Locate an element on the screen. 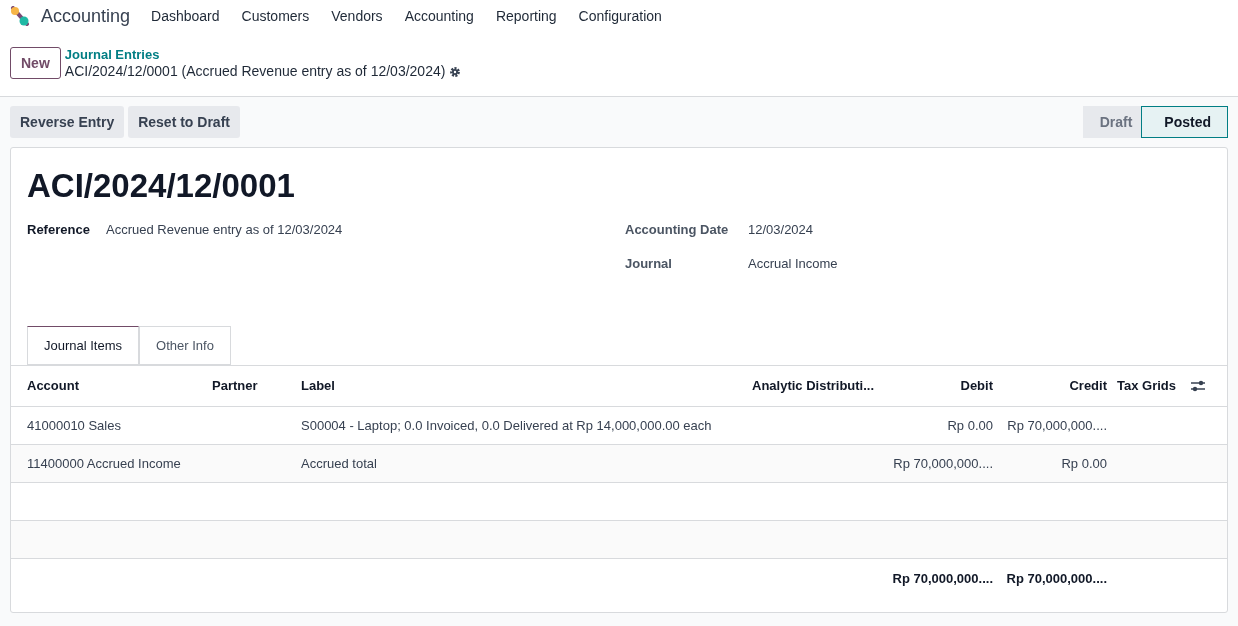  action-button: Reset to Draft is located at coordinates (184, 122).